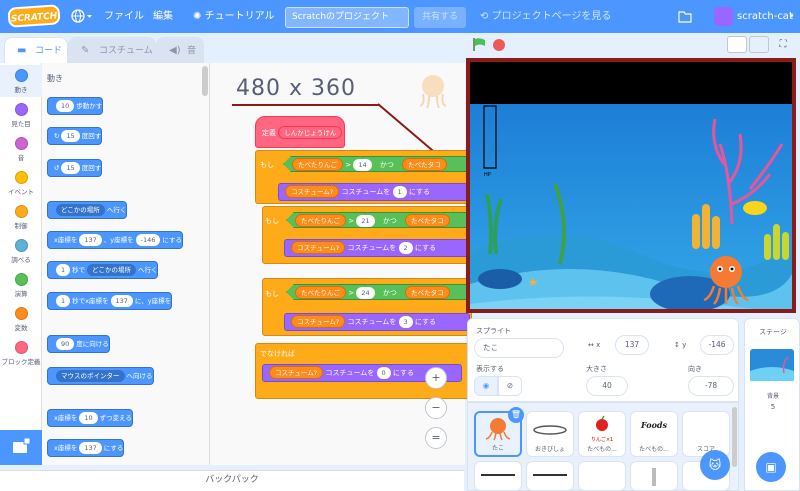 The image size is (800, 491). Describe the element at coordinates (80, 210) in the screenshot. I see `goto-target-dropdown: どこかの場所` at that location.